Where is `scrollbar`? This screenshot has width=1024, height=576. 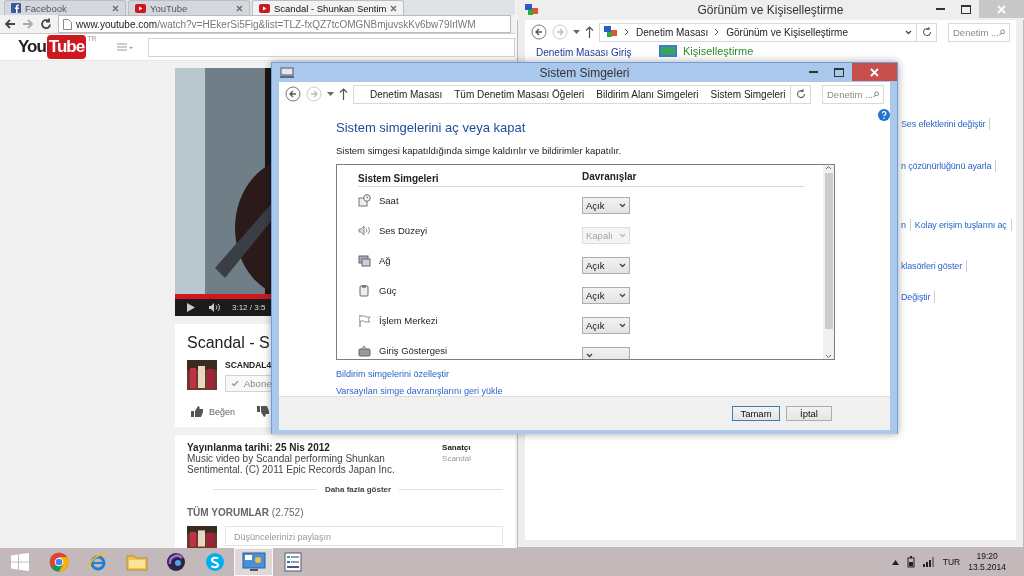
scrollbar is located at coordinates (828, 262).